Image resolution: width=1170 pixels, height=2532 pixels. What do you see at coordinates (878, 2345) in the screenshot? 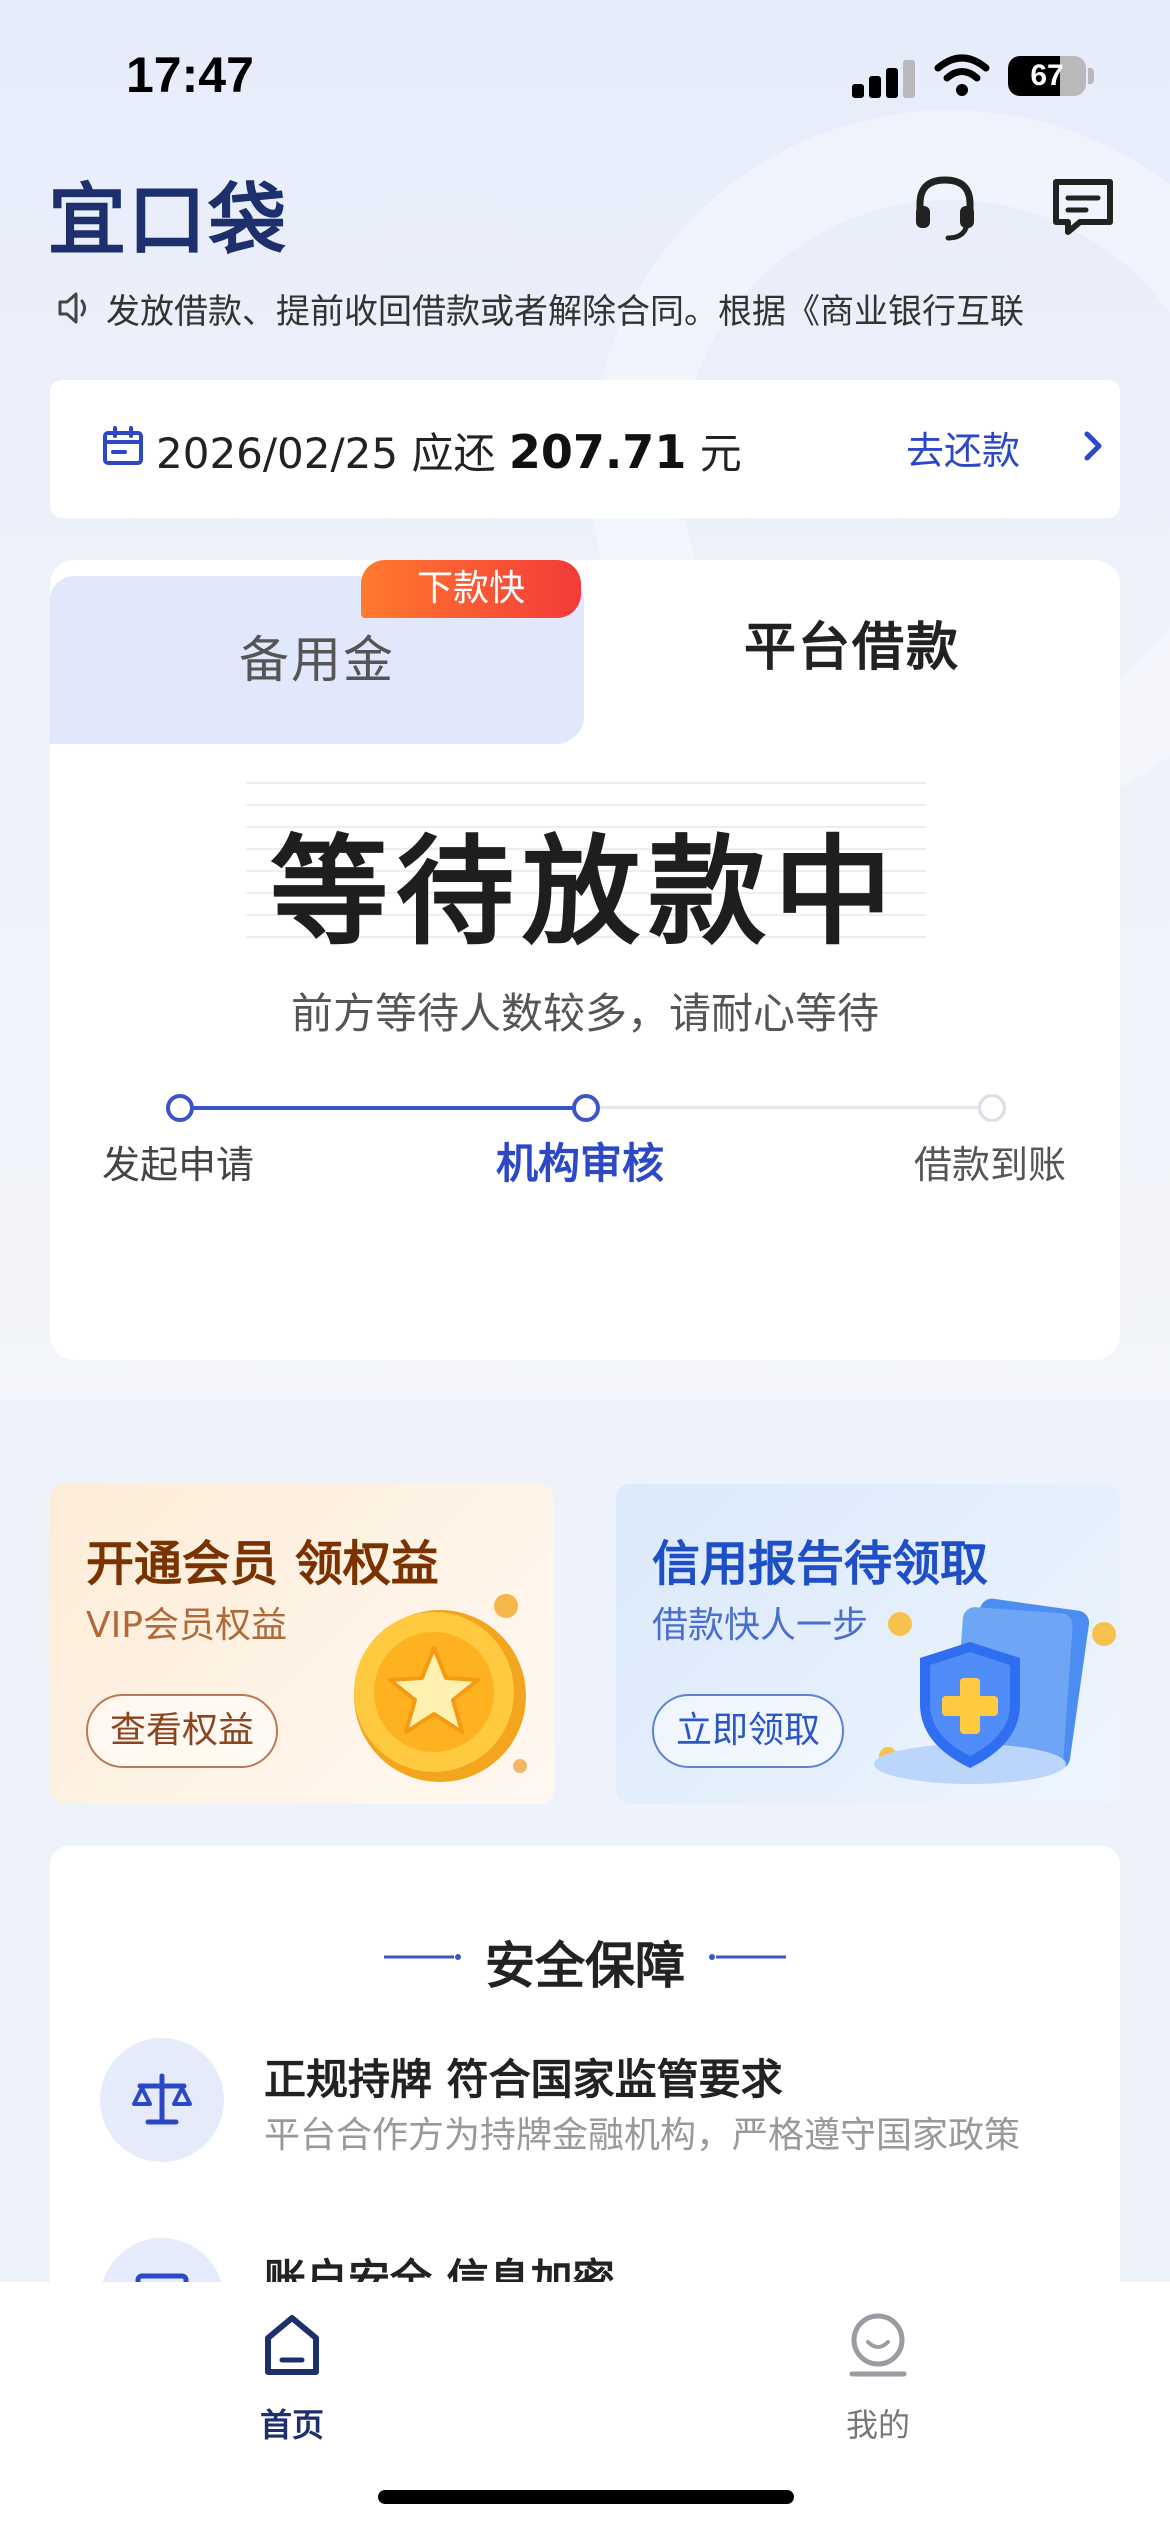
I see `profile-icon` at bounding box center [878, 2345].